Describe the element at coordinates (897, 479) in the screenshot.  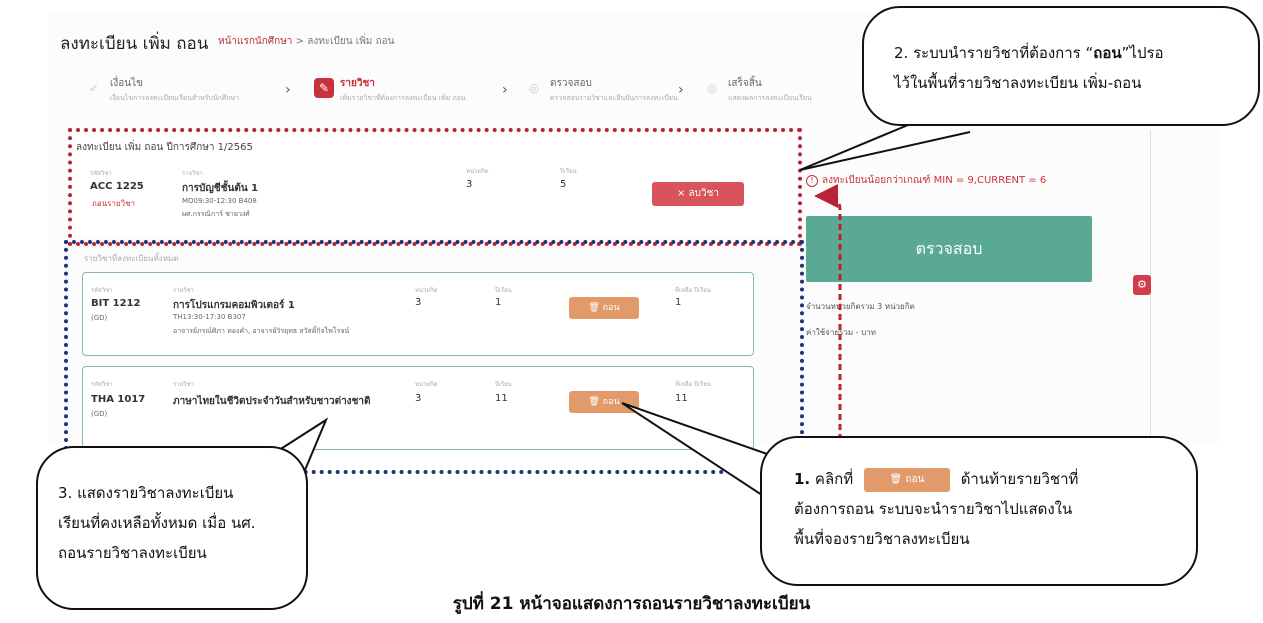
I see `trash-icon: 🗑` at that location.